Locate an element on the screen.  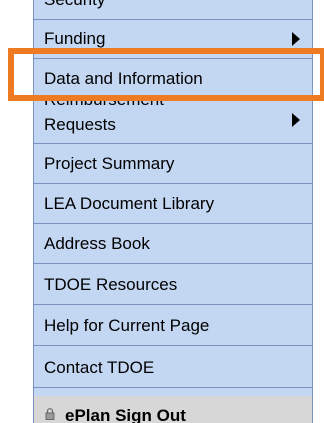
menu-item-project-summary-label: Project Summary is located at coordinates (109, 163).